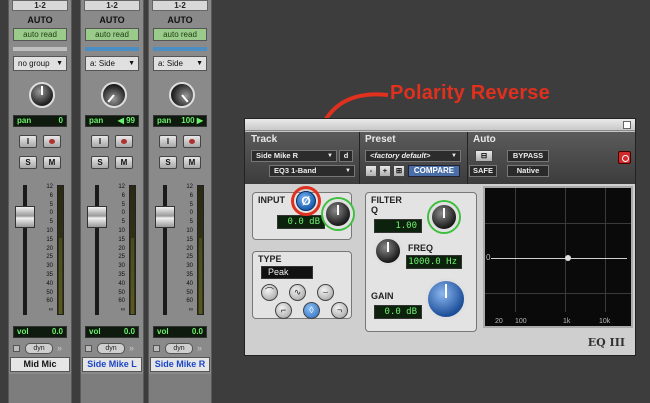 The image size is (650, 403). Describe the element at coordinates (484, 156) in the screenshot. I see `automation-button: ⊟` at that location.